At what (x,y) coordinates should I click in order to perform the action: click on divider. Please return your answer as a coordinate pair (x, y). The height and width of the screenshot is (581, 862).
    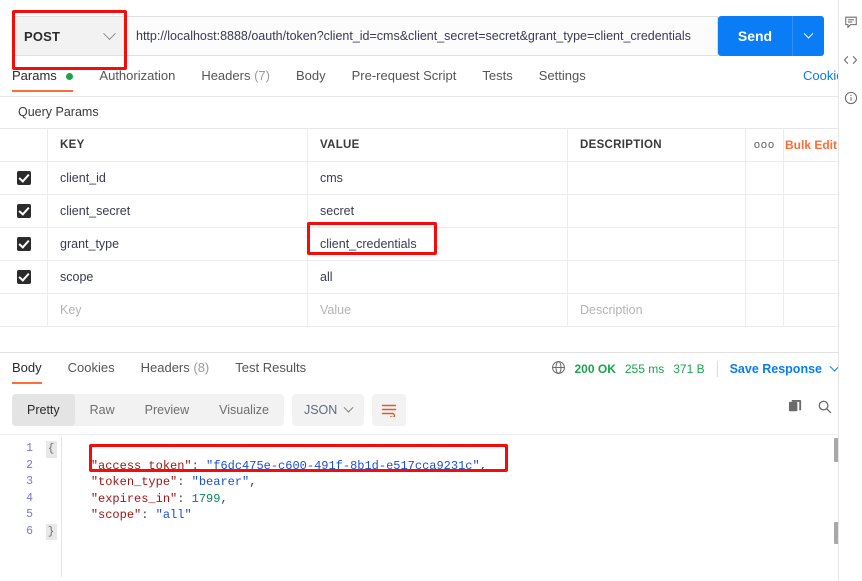
    Looking at the image, I should click on (717, 369).